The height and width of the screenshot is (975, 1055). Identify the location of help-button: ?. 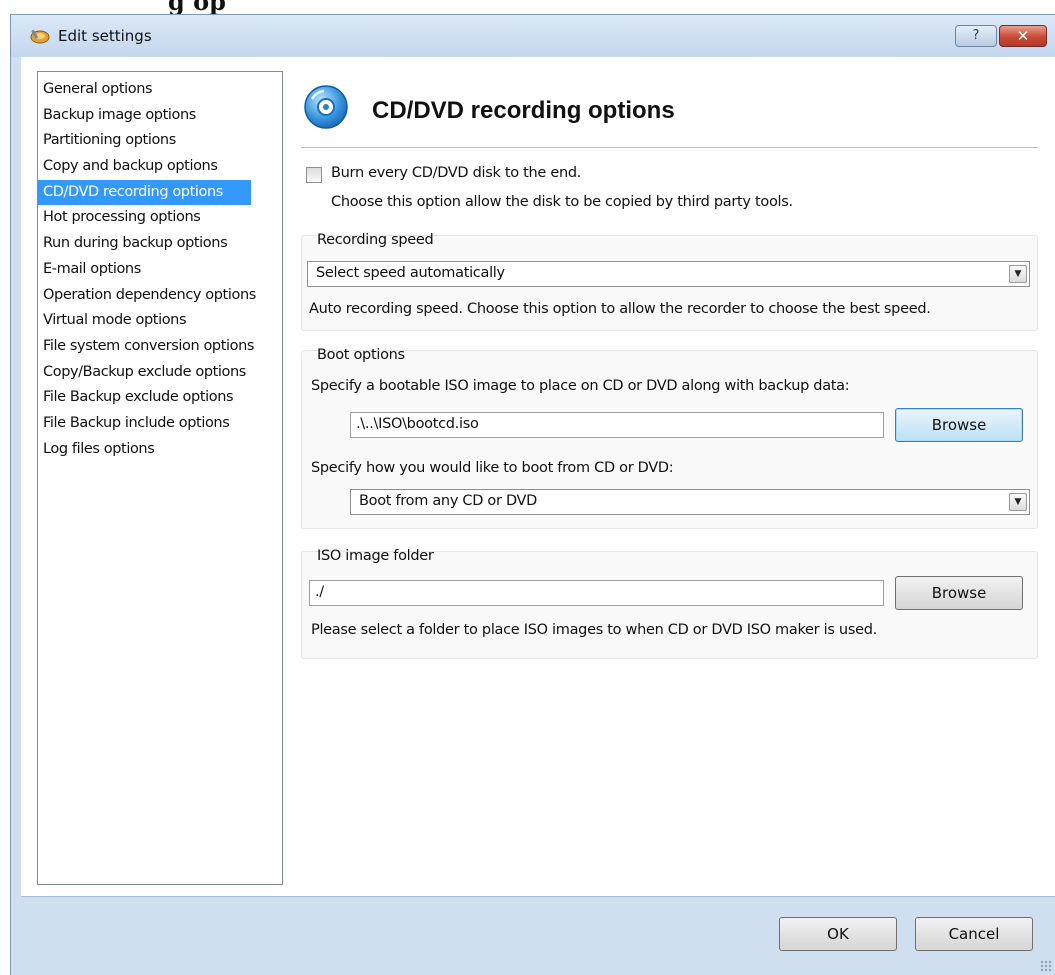
(976, 36).